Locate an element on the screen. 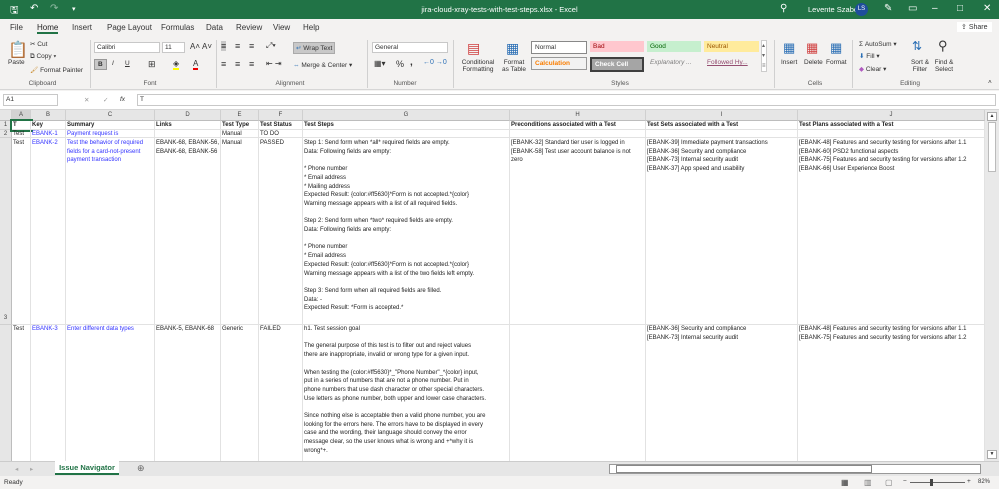 The image size is (999, 489). align-right-icon: ≡ is located at coordinates (251, 64).